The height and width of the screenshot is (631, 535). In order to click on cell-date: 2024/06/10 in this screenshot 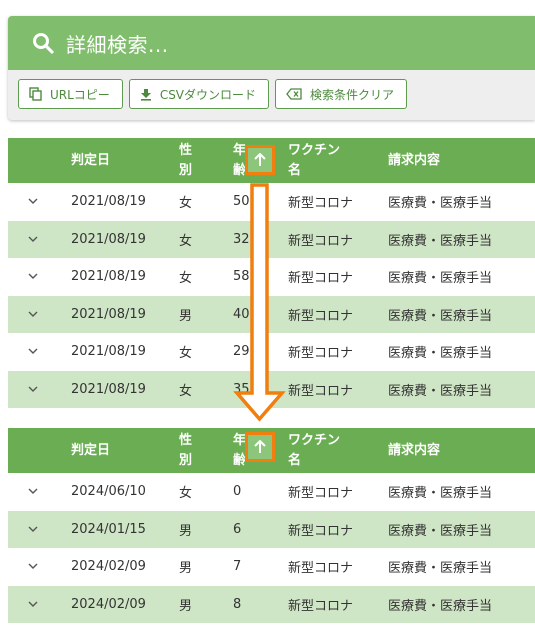, I will do `click(108, 492)`.